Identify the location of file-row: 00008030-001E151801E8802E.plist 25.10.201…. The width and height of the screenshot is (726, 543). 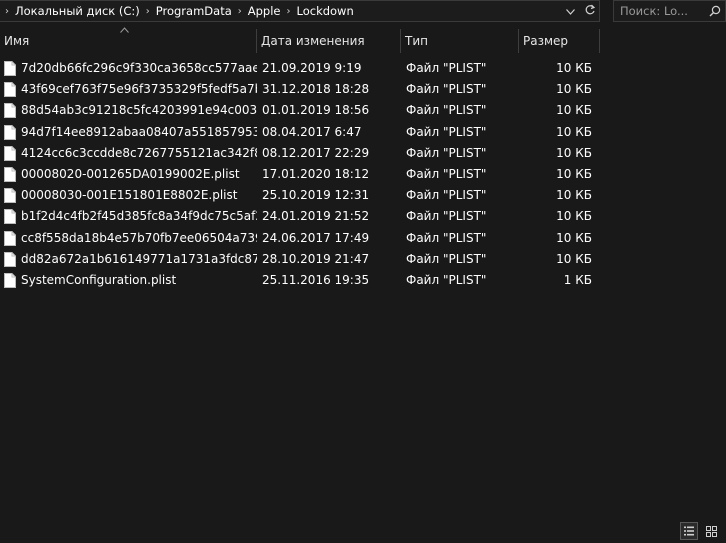
(300, 195).